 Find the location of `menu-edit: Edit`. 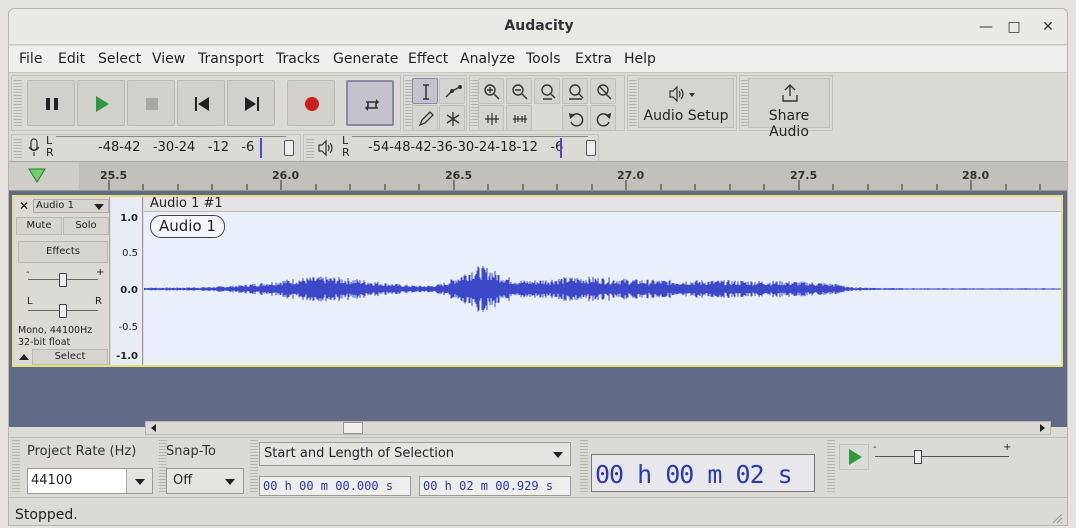

menu-edit: Edit is located at coordinates (71, 59).